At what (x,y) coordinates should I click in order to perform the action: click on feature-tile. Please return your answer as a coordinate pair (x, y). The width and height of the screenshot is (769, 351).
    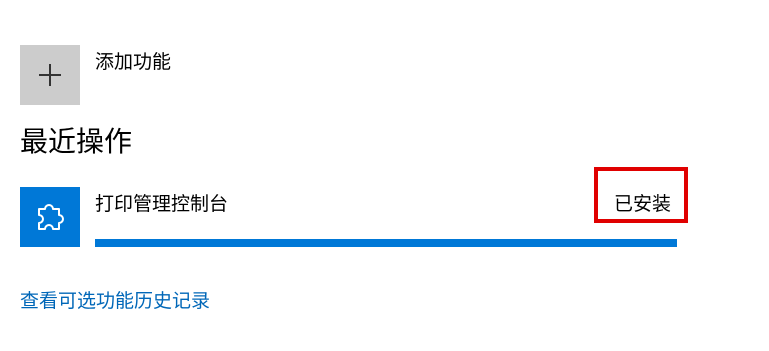
    Looking at the image, I should click on (50, 217).